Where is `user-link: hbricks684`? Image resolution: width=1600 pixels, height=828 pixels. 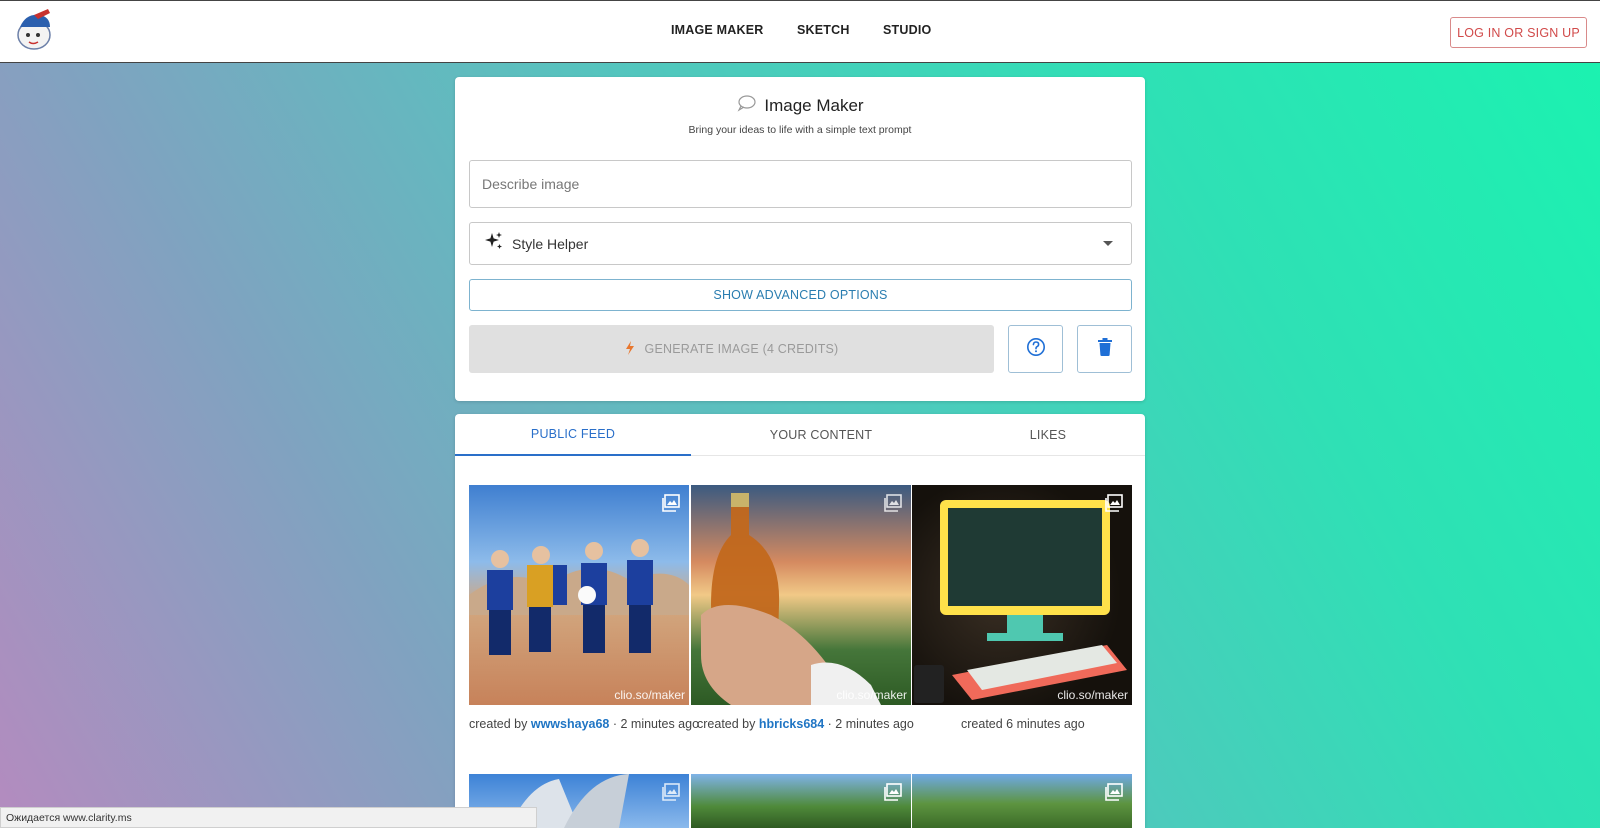
user-link: hbricks684 is located at coordinates (791, 724).